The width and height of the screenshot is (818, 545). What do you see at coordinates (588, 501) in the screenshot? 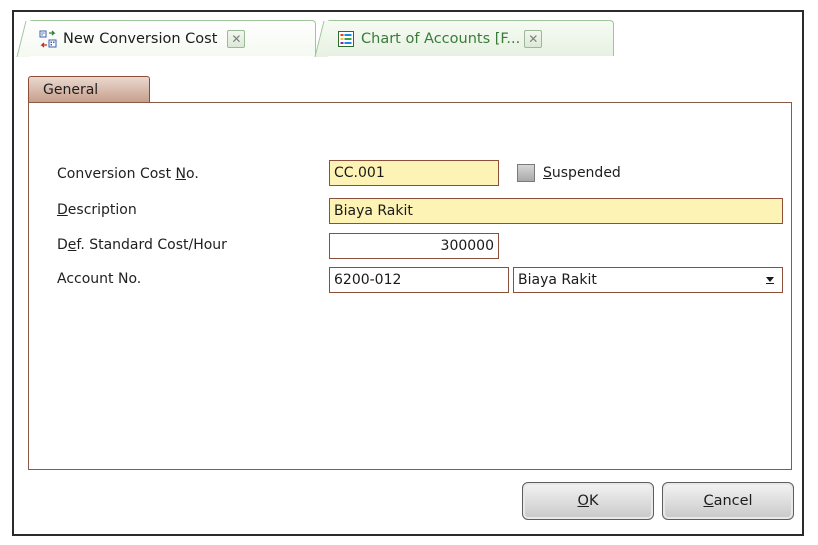
I see `ok-button: OK` at bounding box center [588, 501].